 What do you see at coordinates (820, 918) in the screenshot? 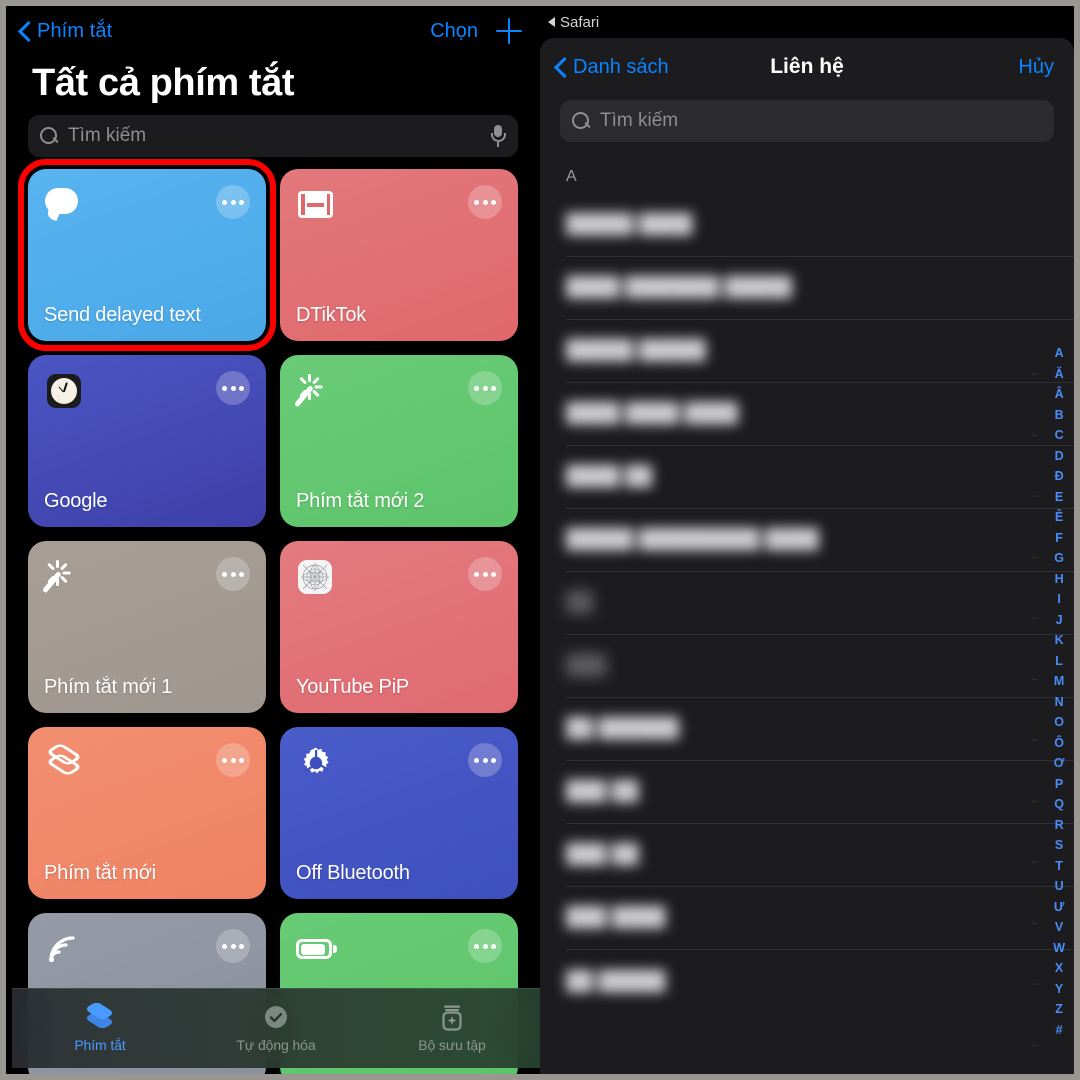
I see `contact-row: ███ ████` at bounding box center [820, 918].